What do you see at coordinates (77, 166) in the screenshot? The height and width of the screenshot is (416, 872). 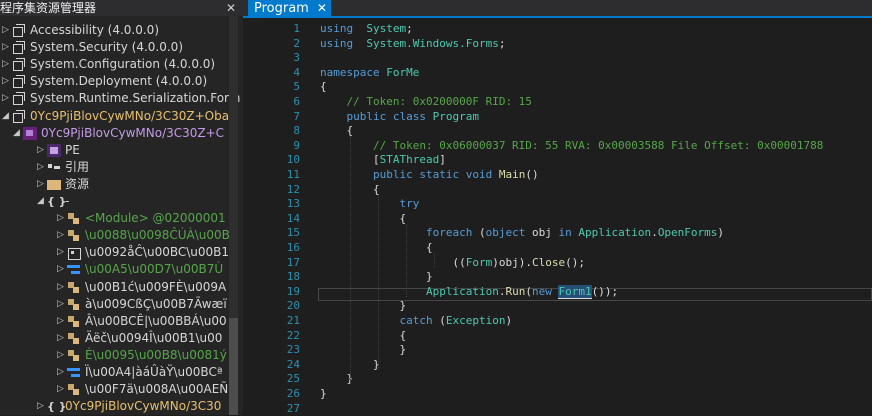 I see `tree-node-label: 引用` at bounding box center [77, 166].